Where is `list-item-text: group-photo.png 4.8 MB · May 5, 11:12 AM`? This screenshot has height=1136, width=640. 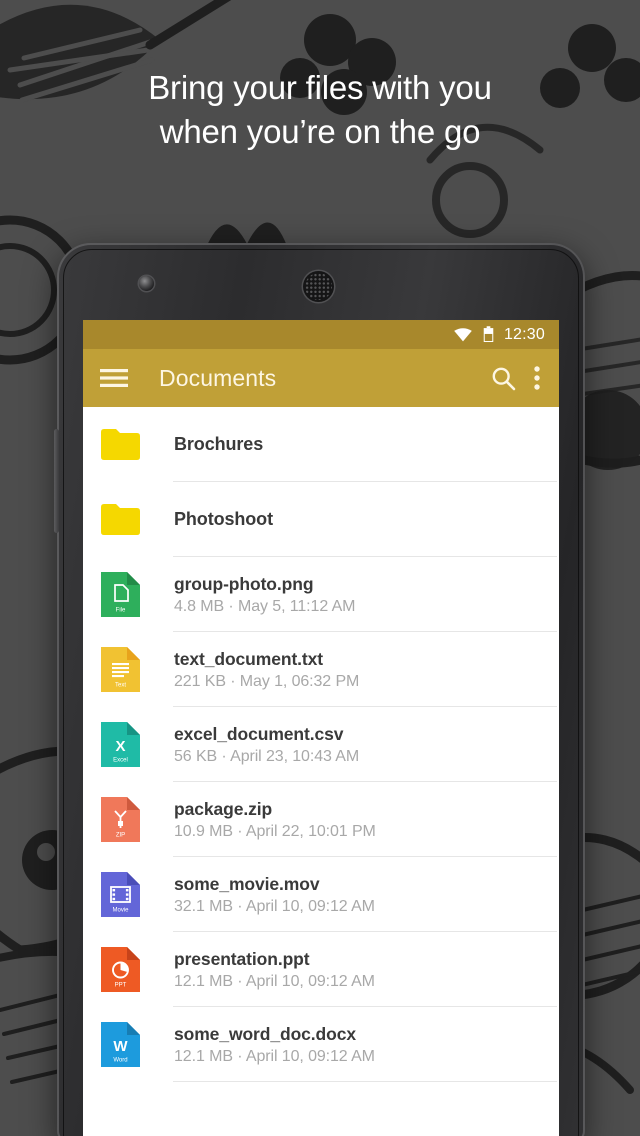 list-item-text: group-photo.png 4.8 MB · May 5, 11:12 AM is located at coordinates (264, 595).